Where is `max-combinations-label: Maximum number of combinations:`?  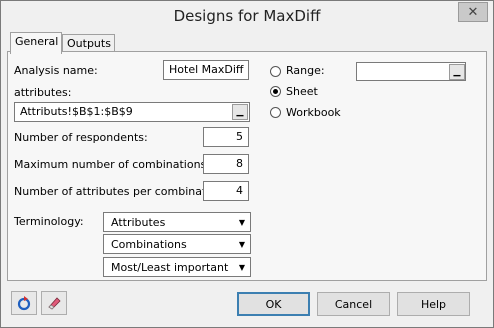 max-combinations-label: Maximum number of combinations: is located at coordinates (112, 164).